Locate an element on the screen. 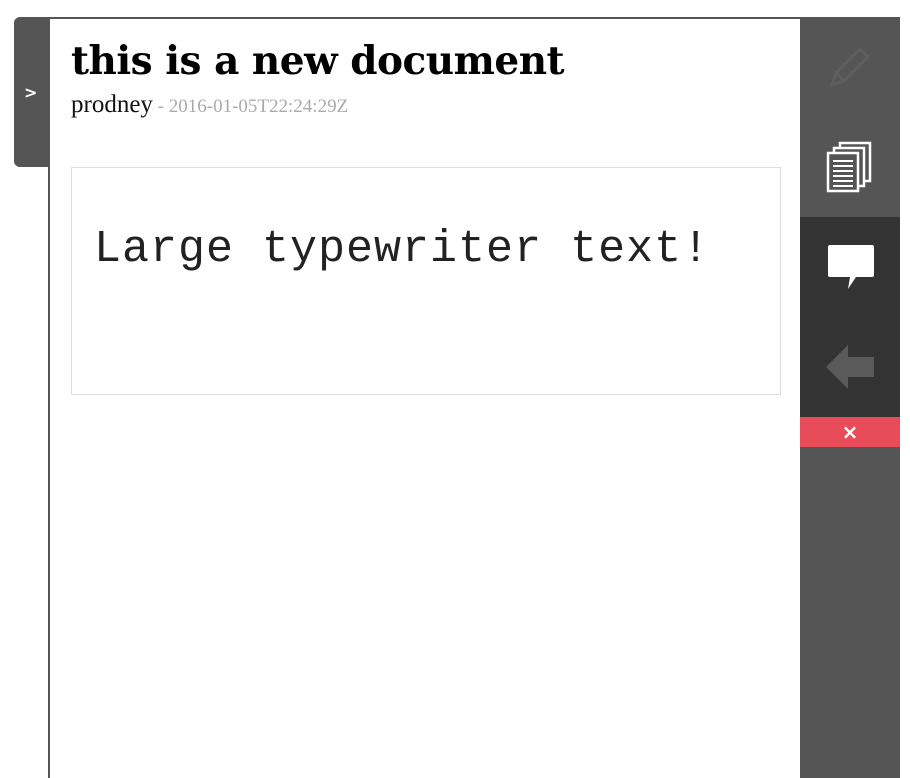 The height and width of the screenshot is (778, 910). sidebar-toggle-tab: > is located at coordinates (32, 92).